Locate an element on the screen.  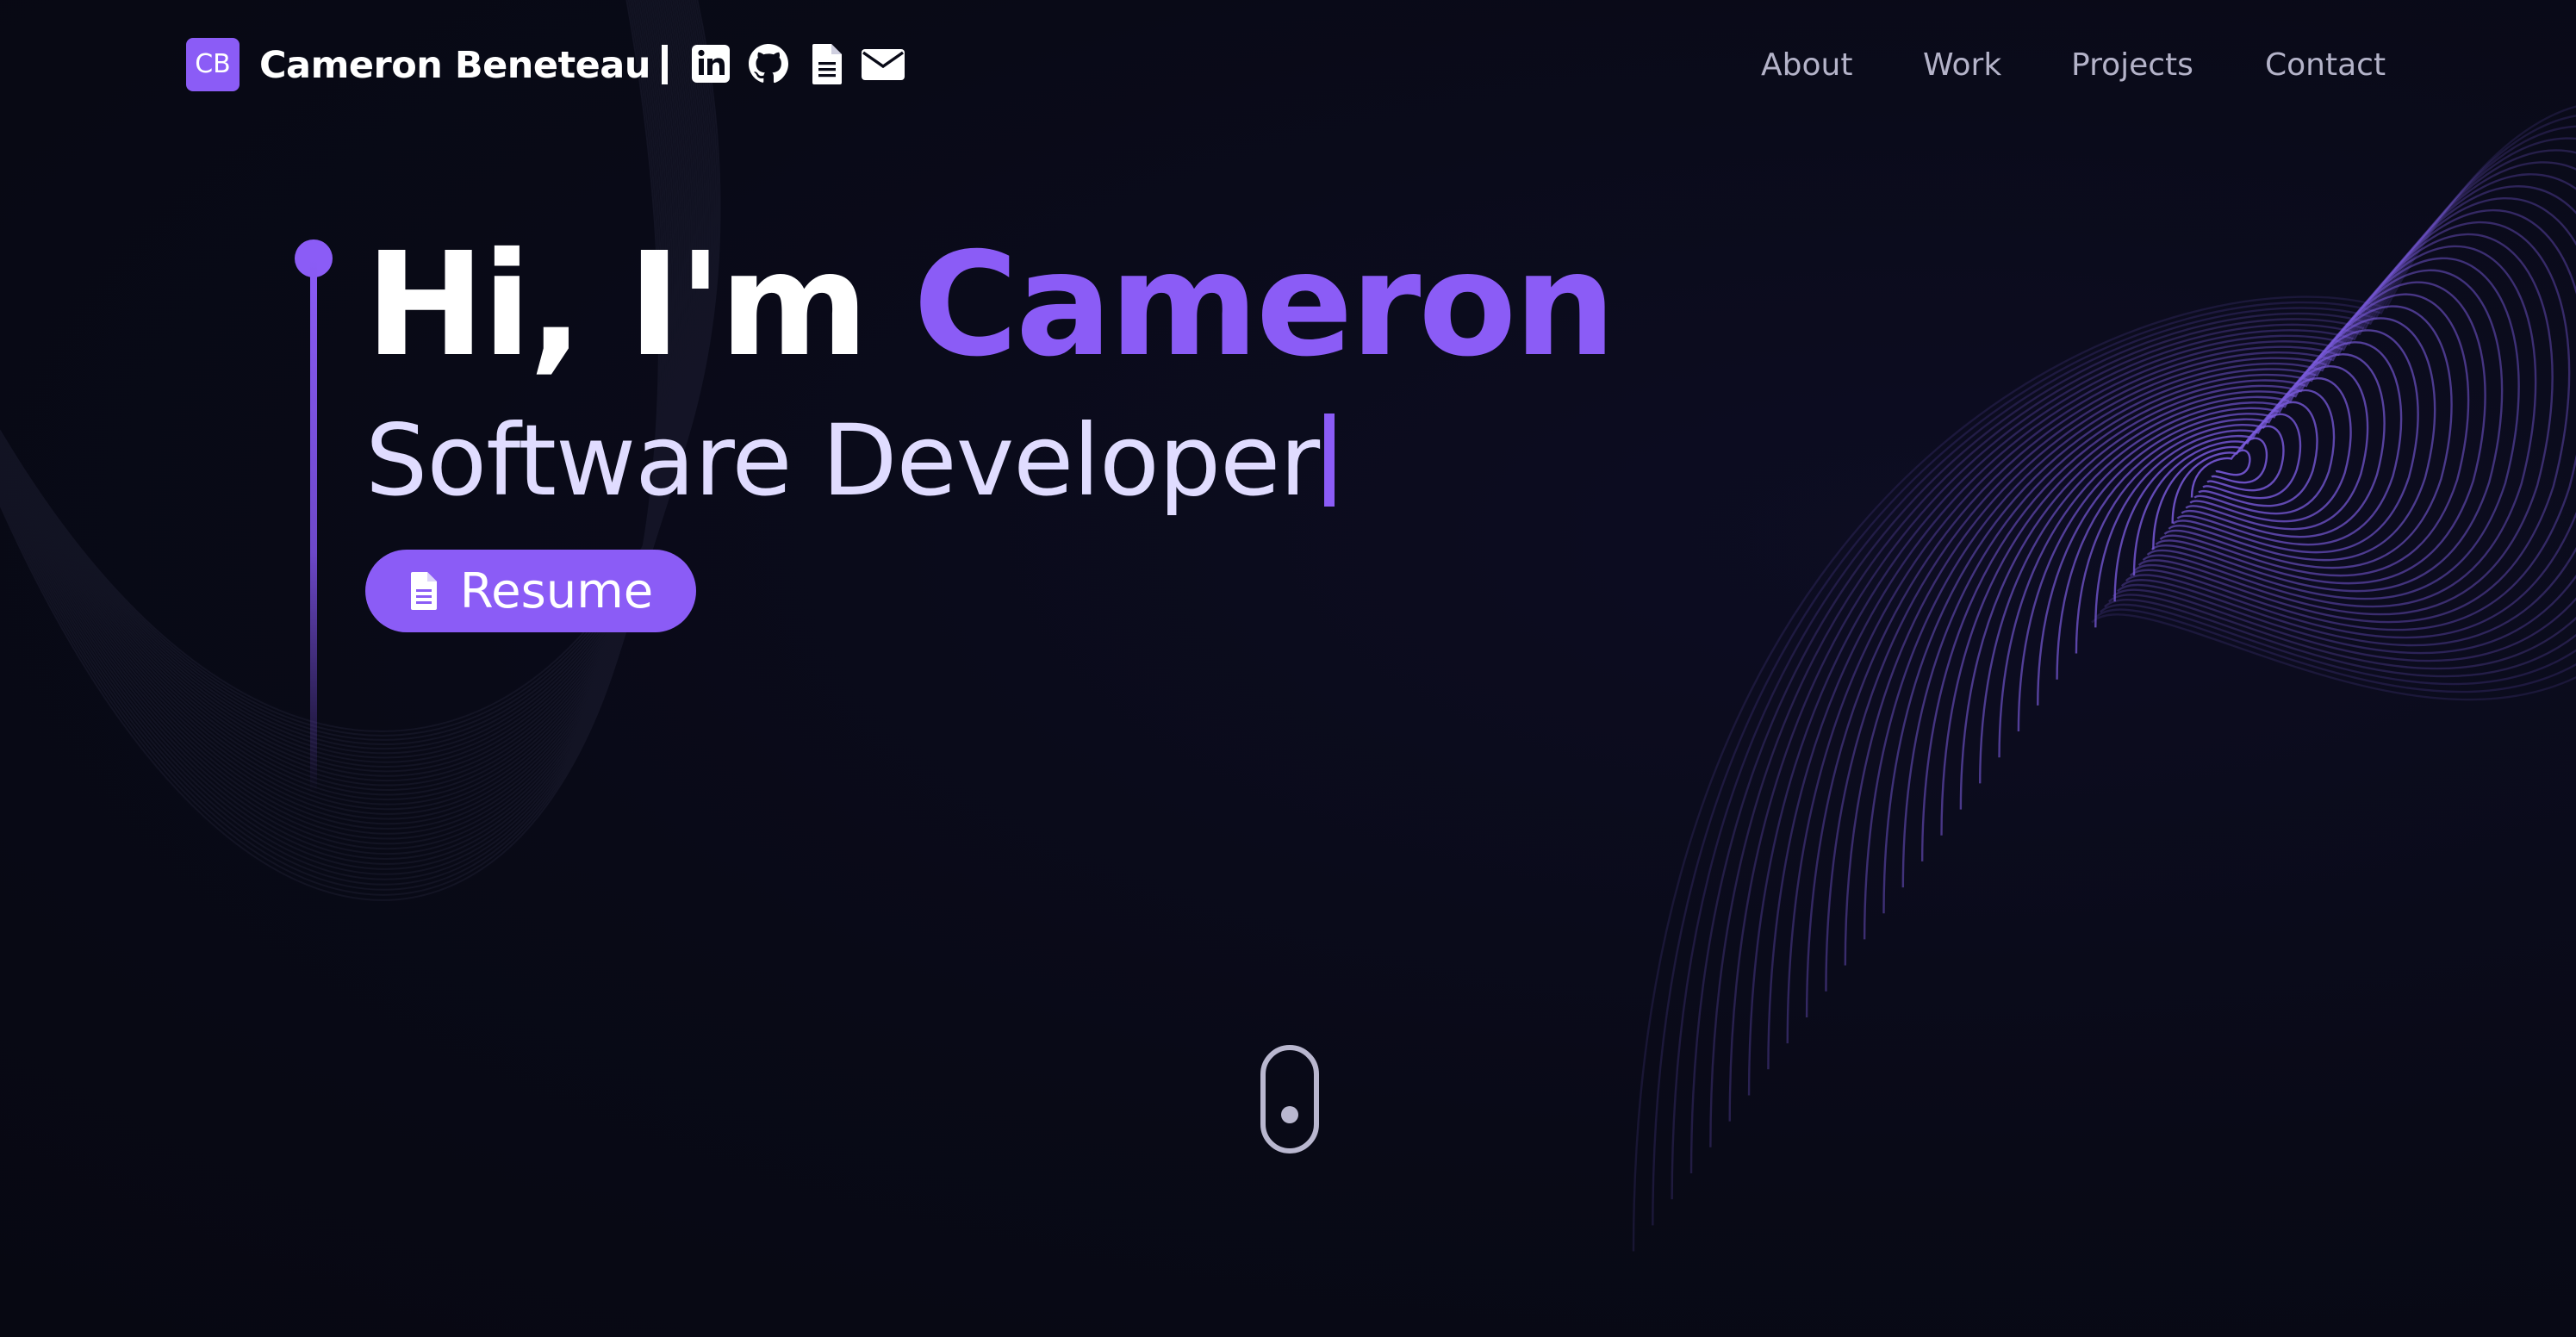
hero-title: Hi, I'm Cameron is located at coordinates (990, 305).